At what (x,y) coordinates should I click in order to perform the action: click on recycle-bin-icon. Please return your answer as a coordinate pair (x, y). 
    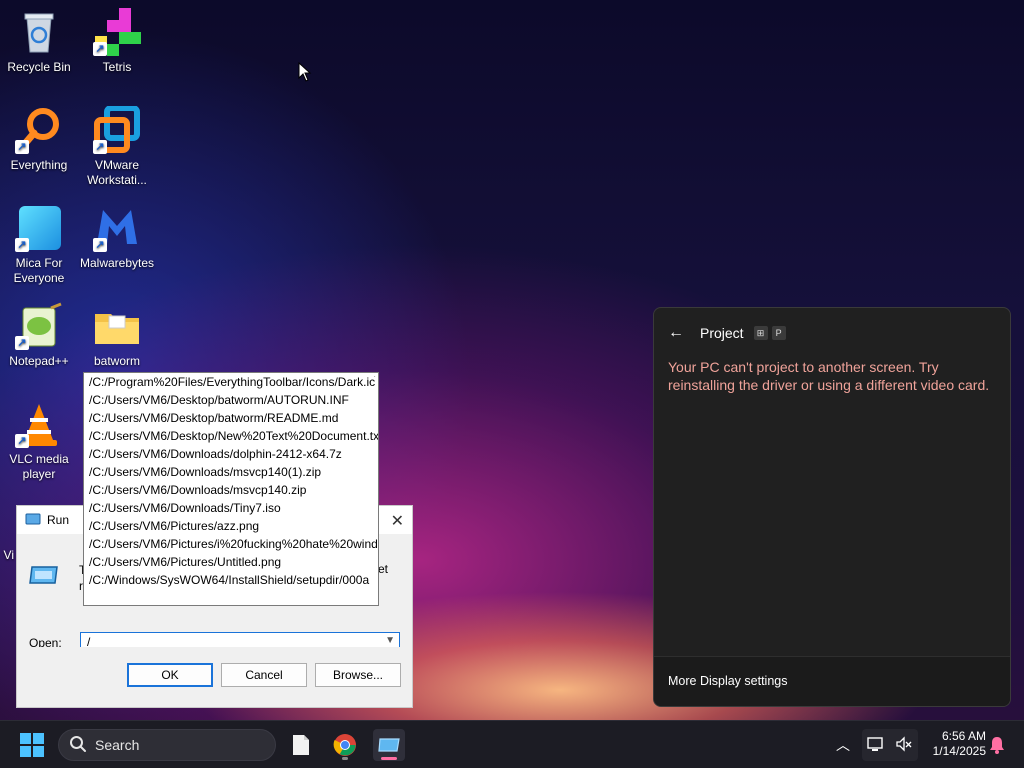
    Looking at the image, I should click on (39, 32).